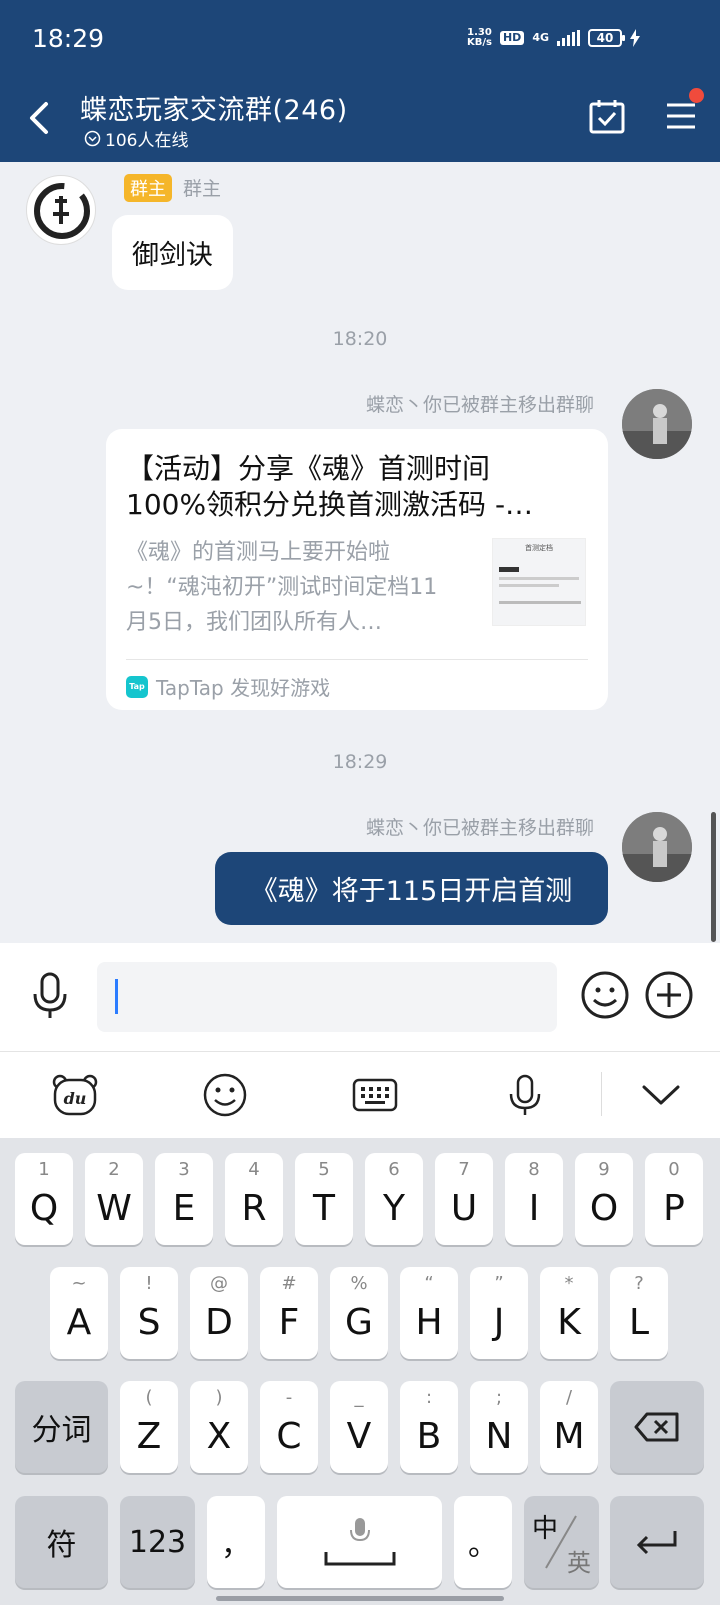  Describe the element at coordinates (289, 1436) in the screenshot. I see `key-label: C` at that location.